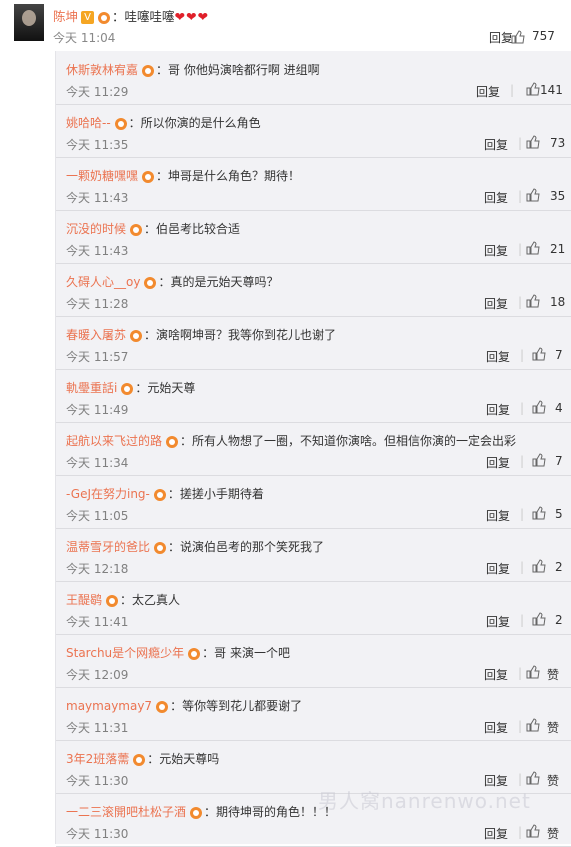  Describe the element at coordinates (559, 514) in the screenshot. I see `like-count: 5` at that location.